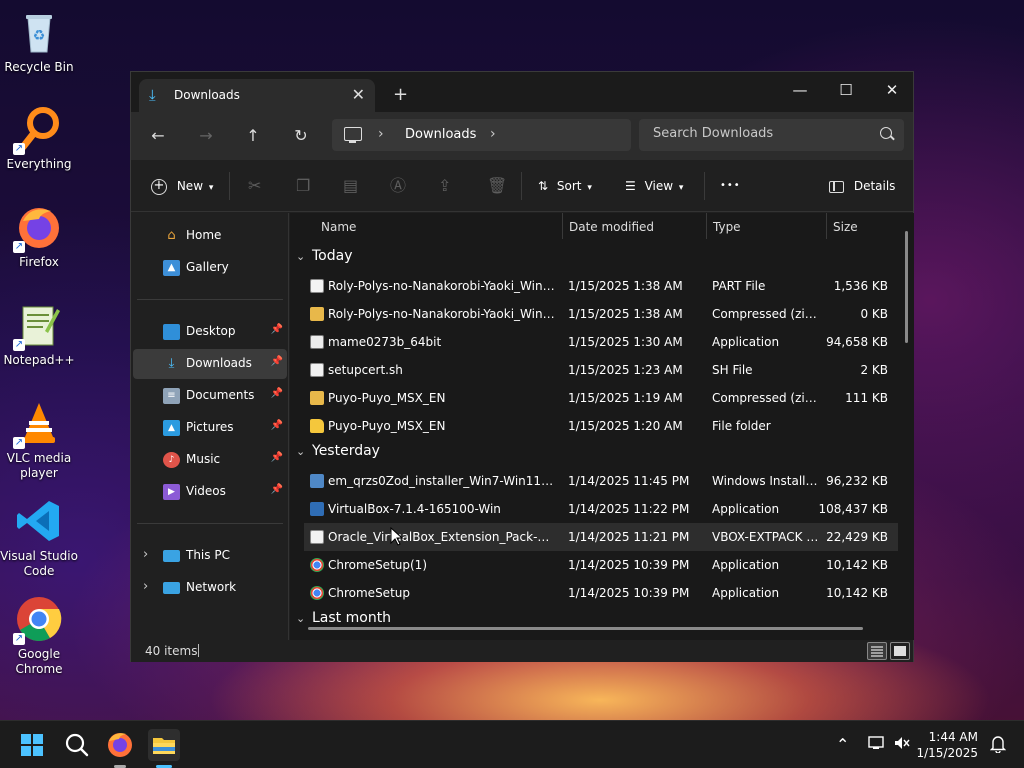 The width and height of the screenshot is (1024, 768). I want to click on volume-muted-icon, so click(902, 745).